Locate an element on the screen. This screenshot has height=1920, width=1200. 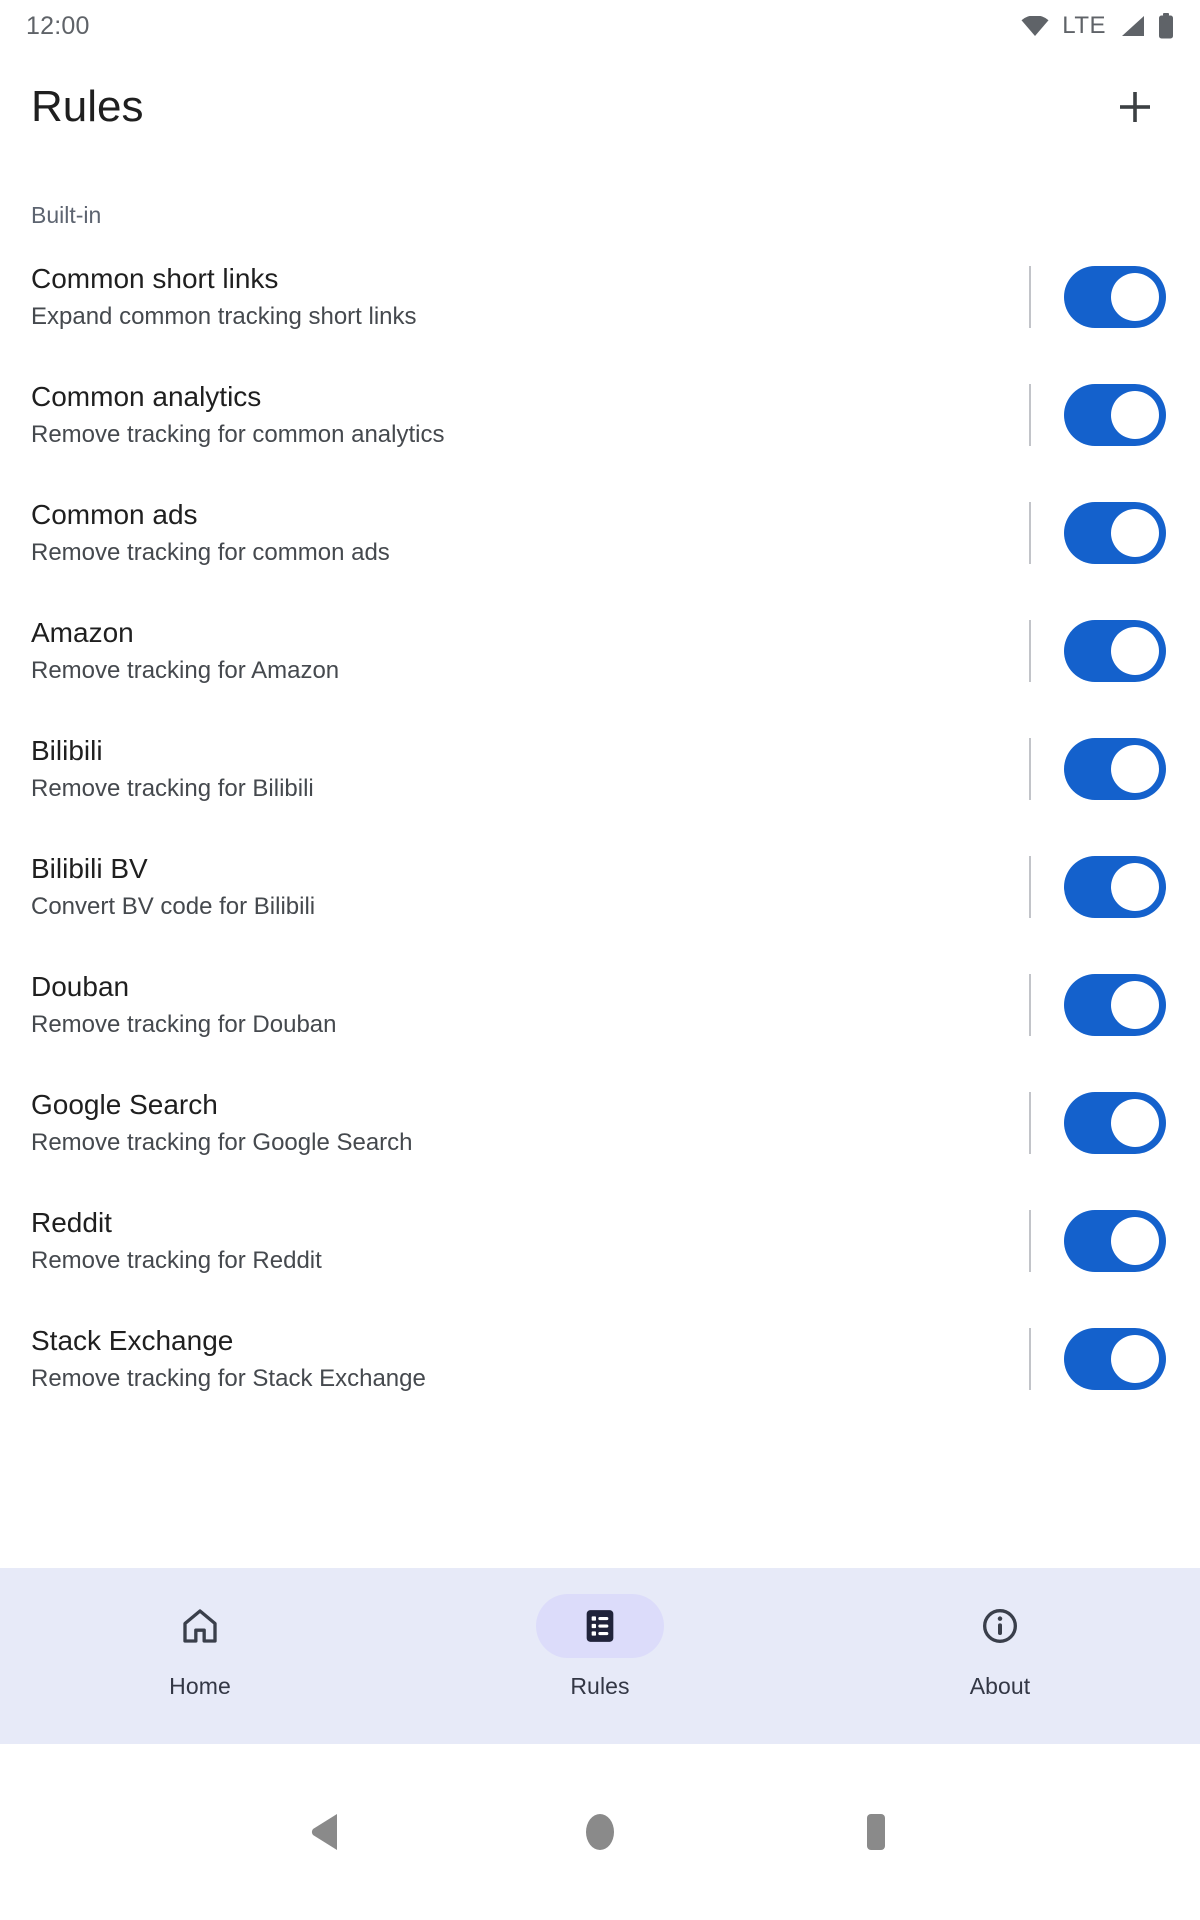
bottom-navigation-bar: Home Rules About is located at coordinates (600, 1656).